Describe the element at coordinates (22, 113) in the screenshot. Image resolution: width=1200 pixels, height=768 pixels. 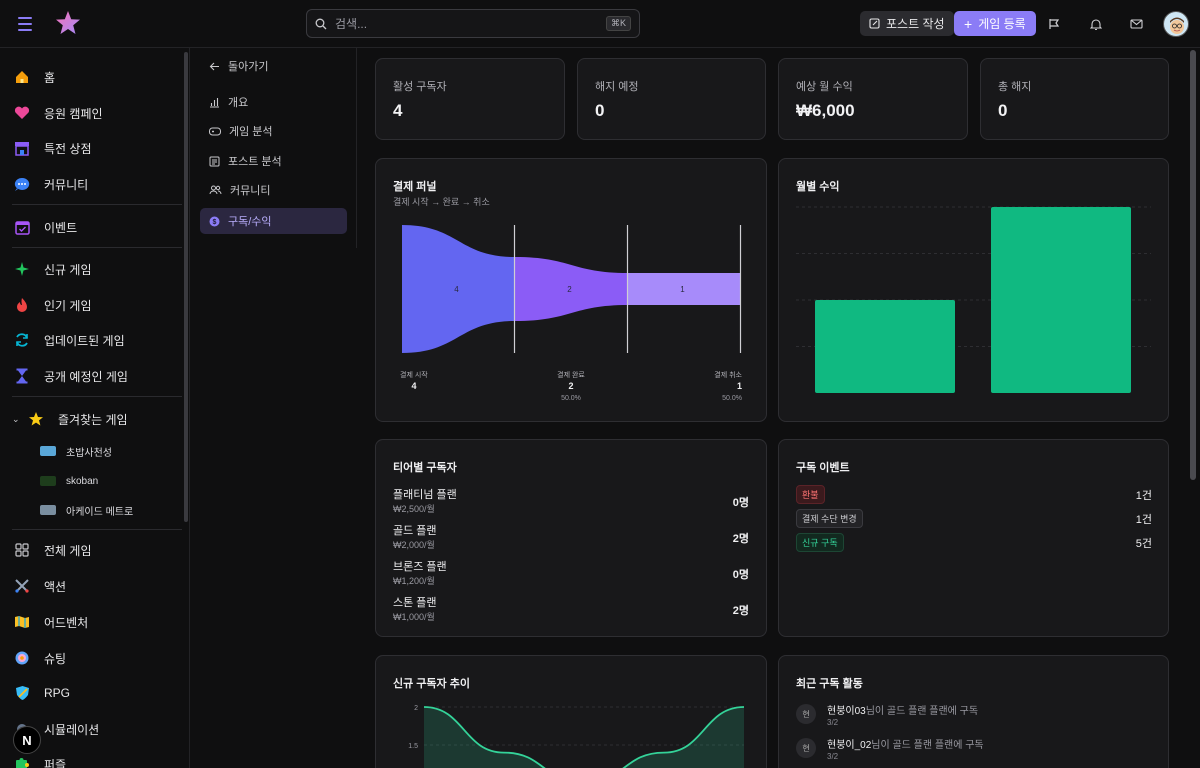
I see `heart-icon` at that location.